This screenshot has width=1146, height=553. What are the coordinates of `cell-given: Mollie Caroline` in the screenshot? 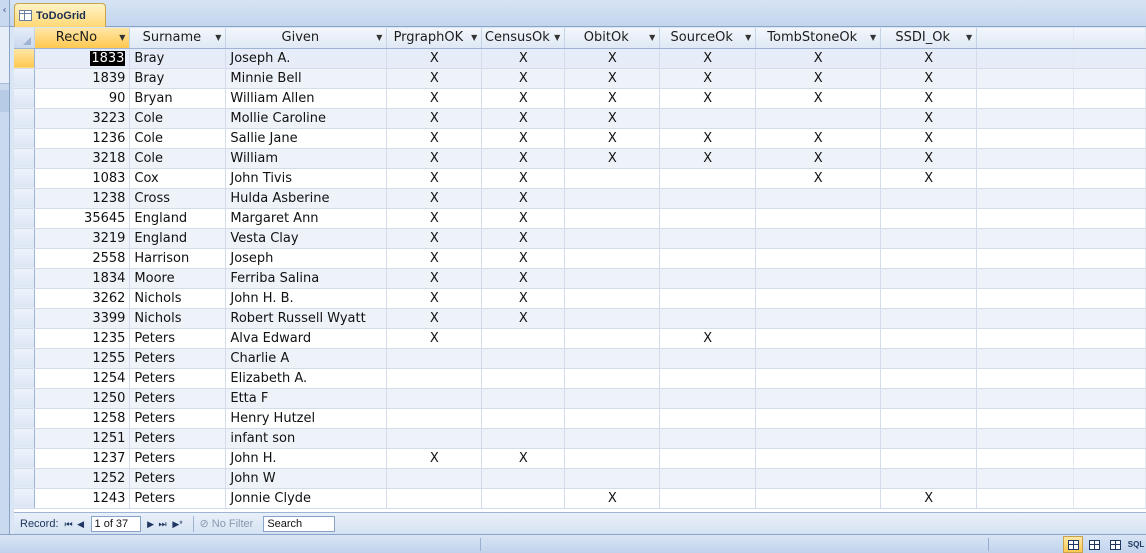 It's located at (306, 118).